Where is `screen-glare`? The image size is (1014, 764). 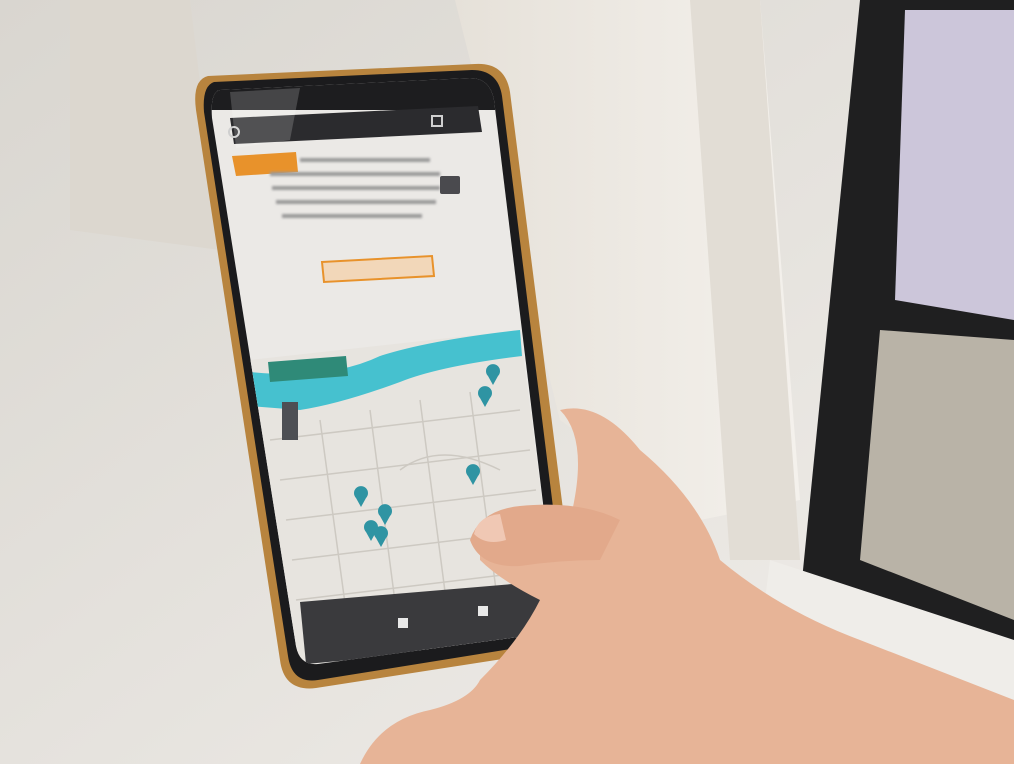
screen-glare is located at coordinates (265, 118).